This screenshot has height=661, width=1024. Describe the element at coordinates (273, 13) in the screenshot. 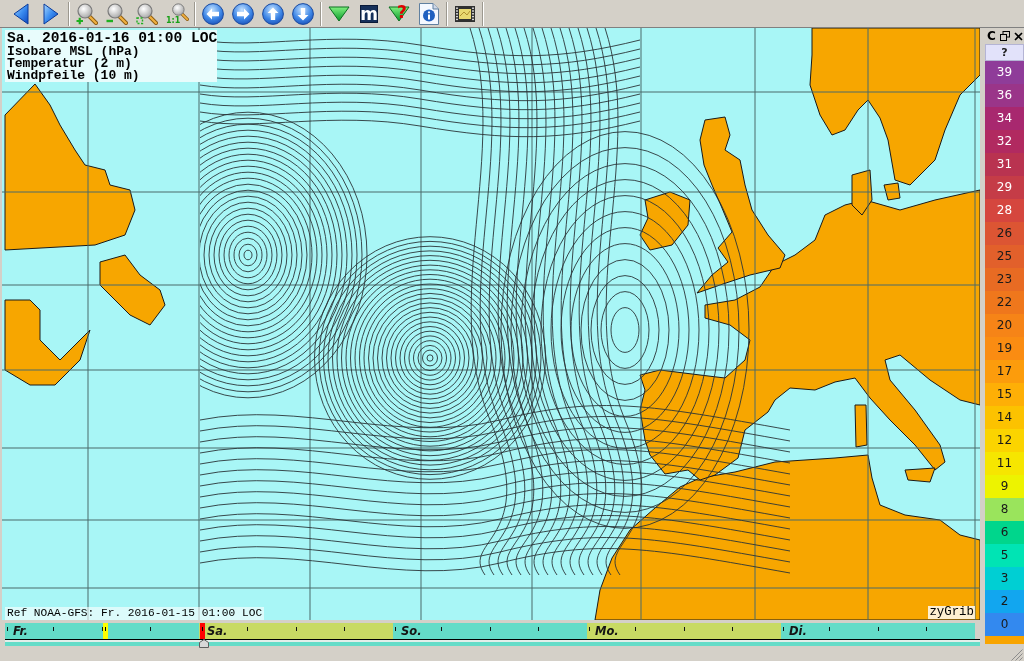

I see `circle-arrow-up-icon` at that location.